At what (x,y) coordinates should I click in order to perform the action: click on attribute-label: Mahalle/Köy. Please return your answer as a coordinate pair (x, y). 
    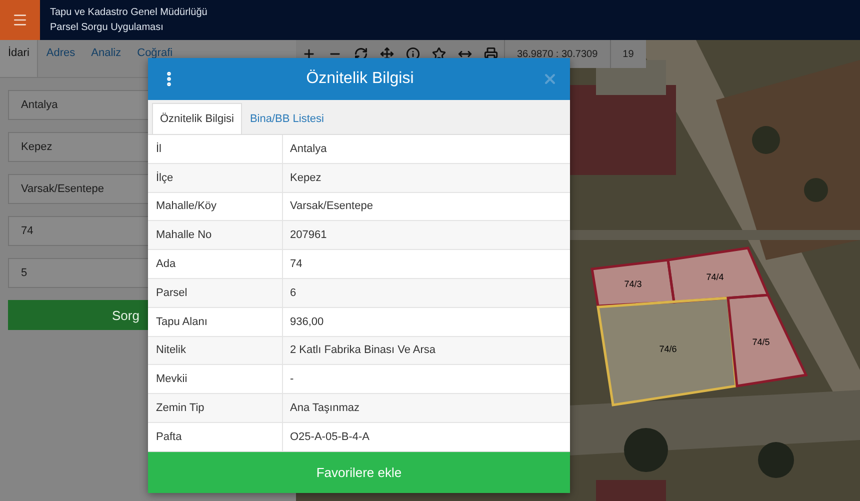
    Looking at the image, I should click on (215, 206).